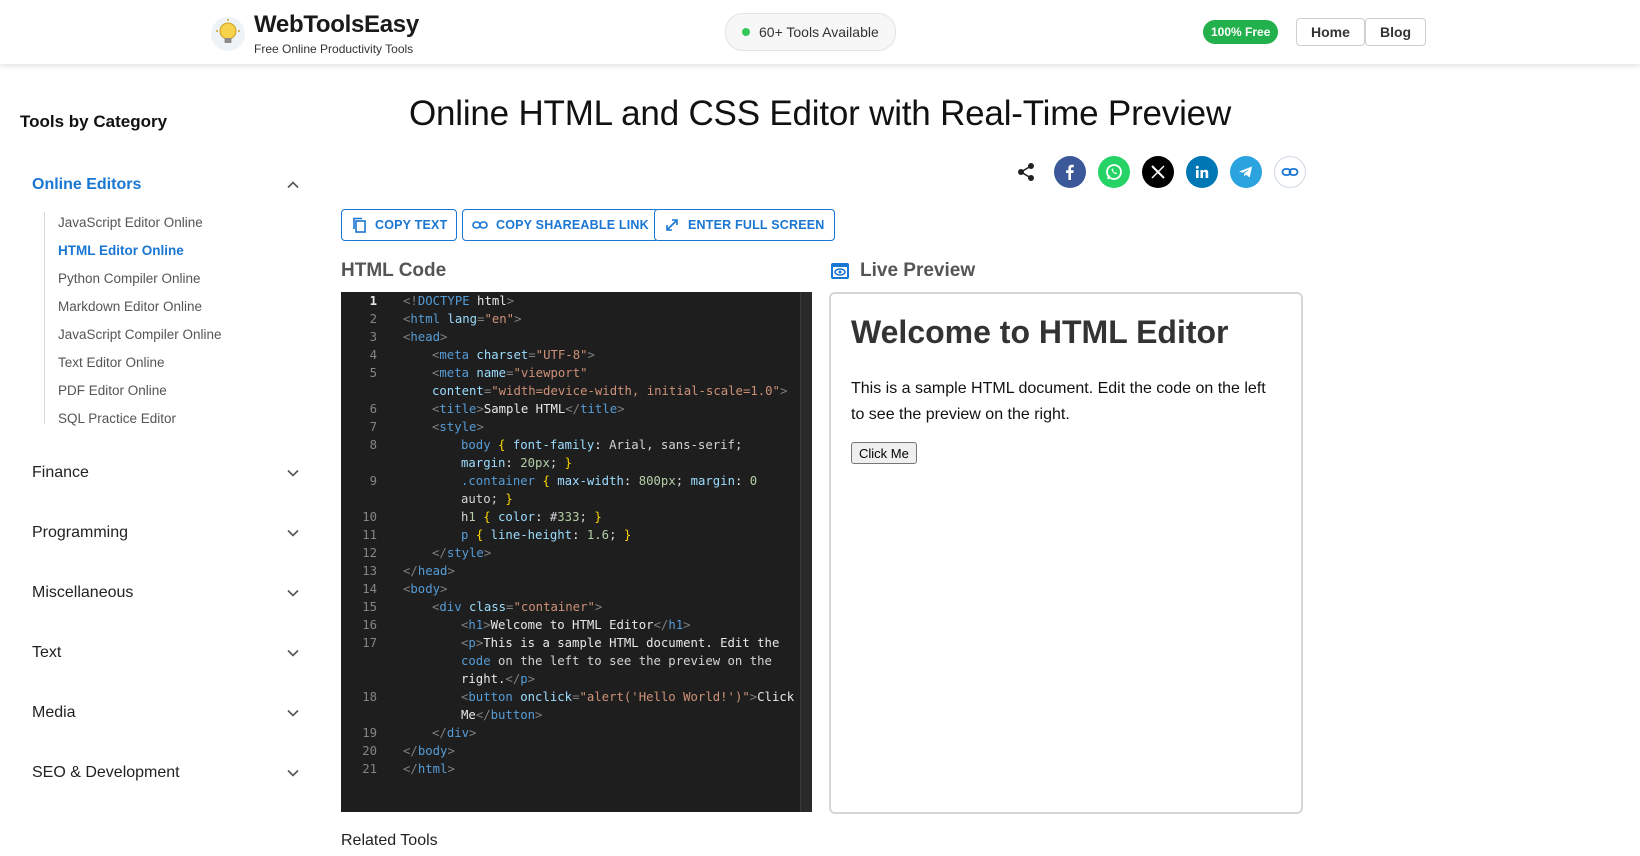 The image size is (1640, 856). What do you see at coordinates (602, 445) in the screenshot?
I see `code-line: body { font-family: Arial, sans-serif;` at bounding box center [602, 445].